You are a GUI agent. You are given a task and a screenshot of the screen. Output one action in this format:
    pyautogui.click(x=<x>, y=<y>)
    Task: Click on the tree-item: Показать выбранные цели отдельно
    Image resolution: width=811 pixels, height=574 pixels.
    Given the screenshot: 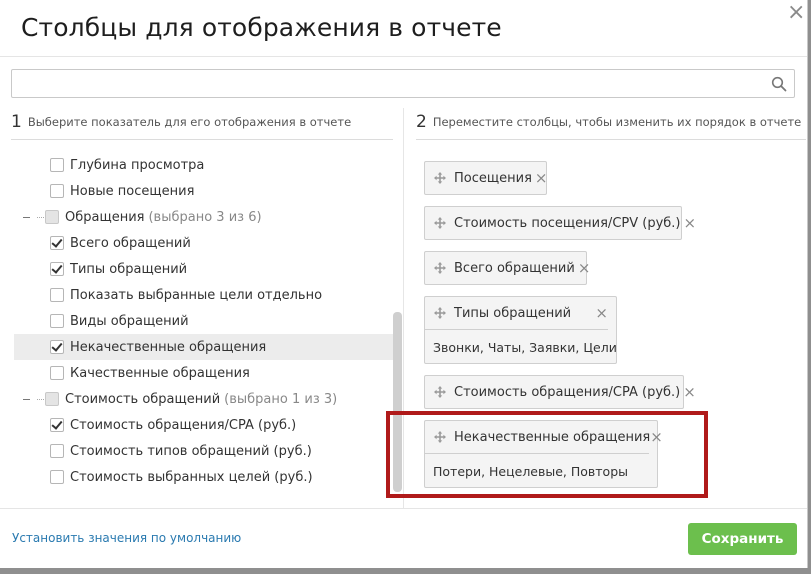 What is the action you would take?
    pyautogui.click(x=203, y=295)
    